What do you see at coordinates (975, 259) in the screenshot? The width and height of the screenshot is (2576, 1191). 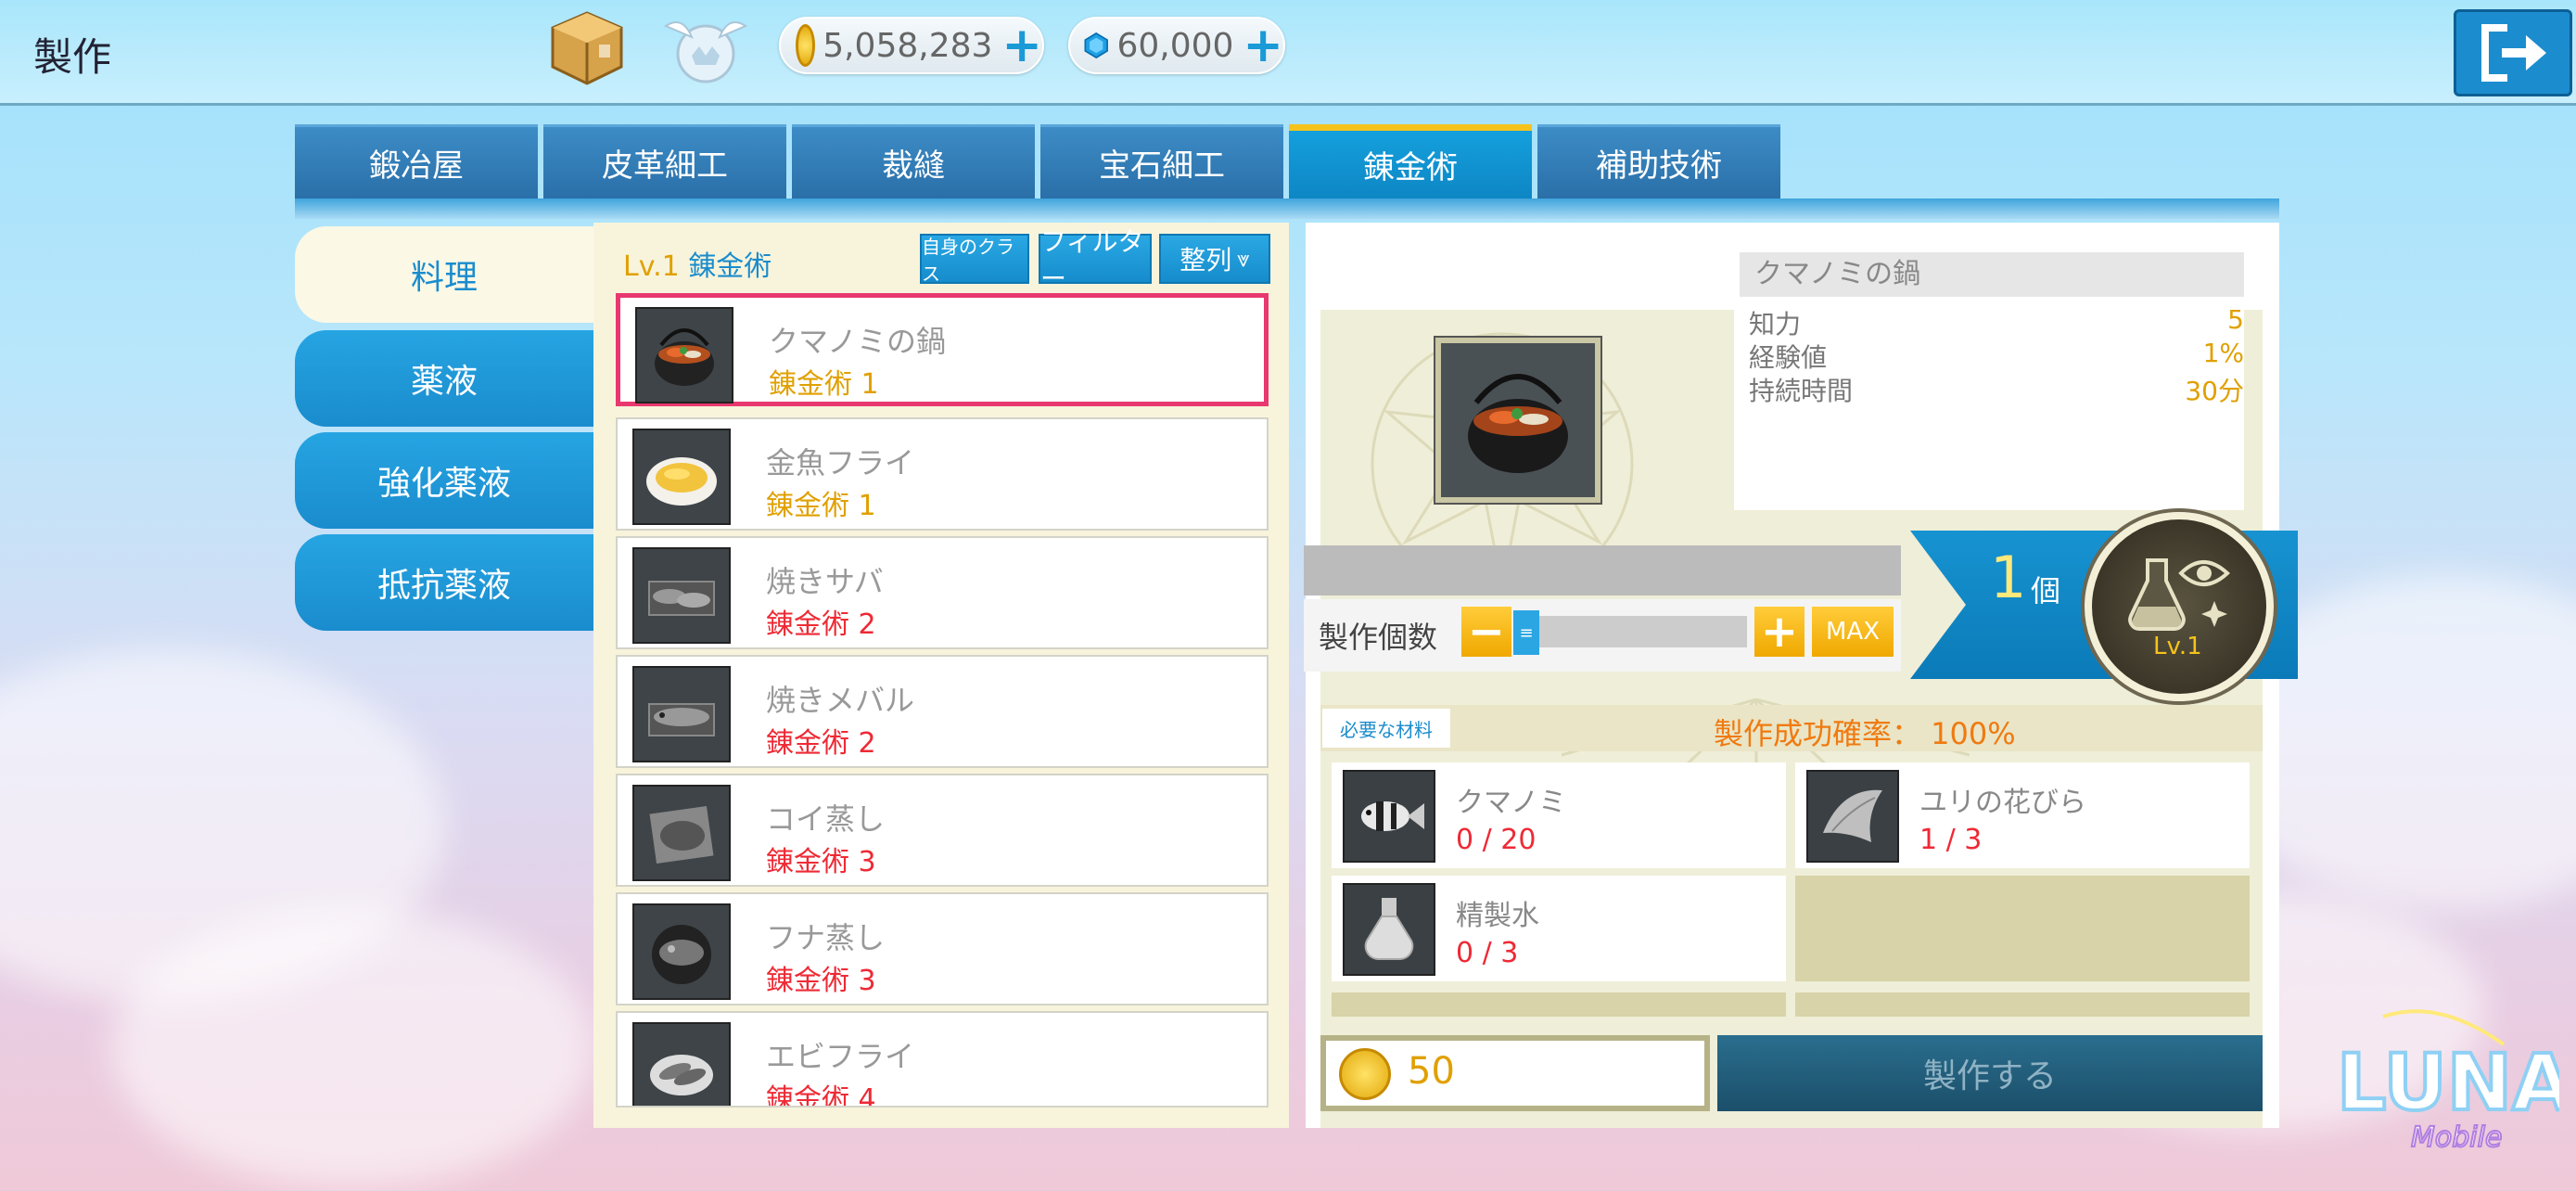 I see `own-class-button: 自身のクラス` at bounding box center [975, 259].